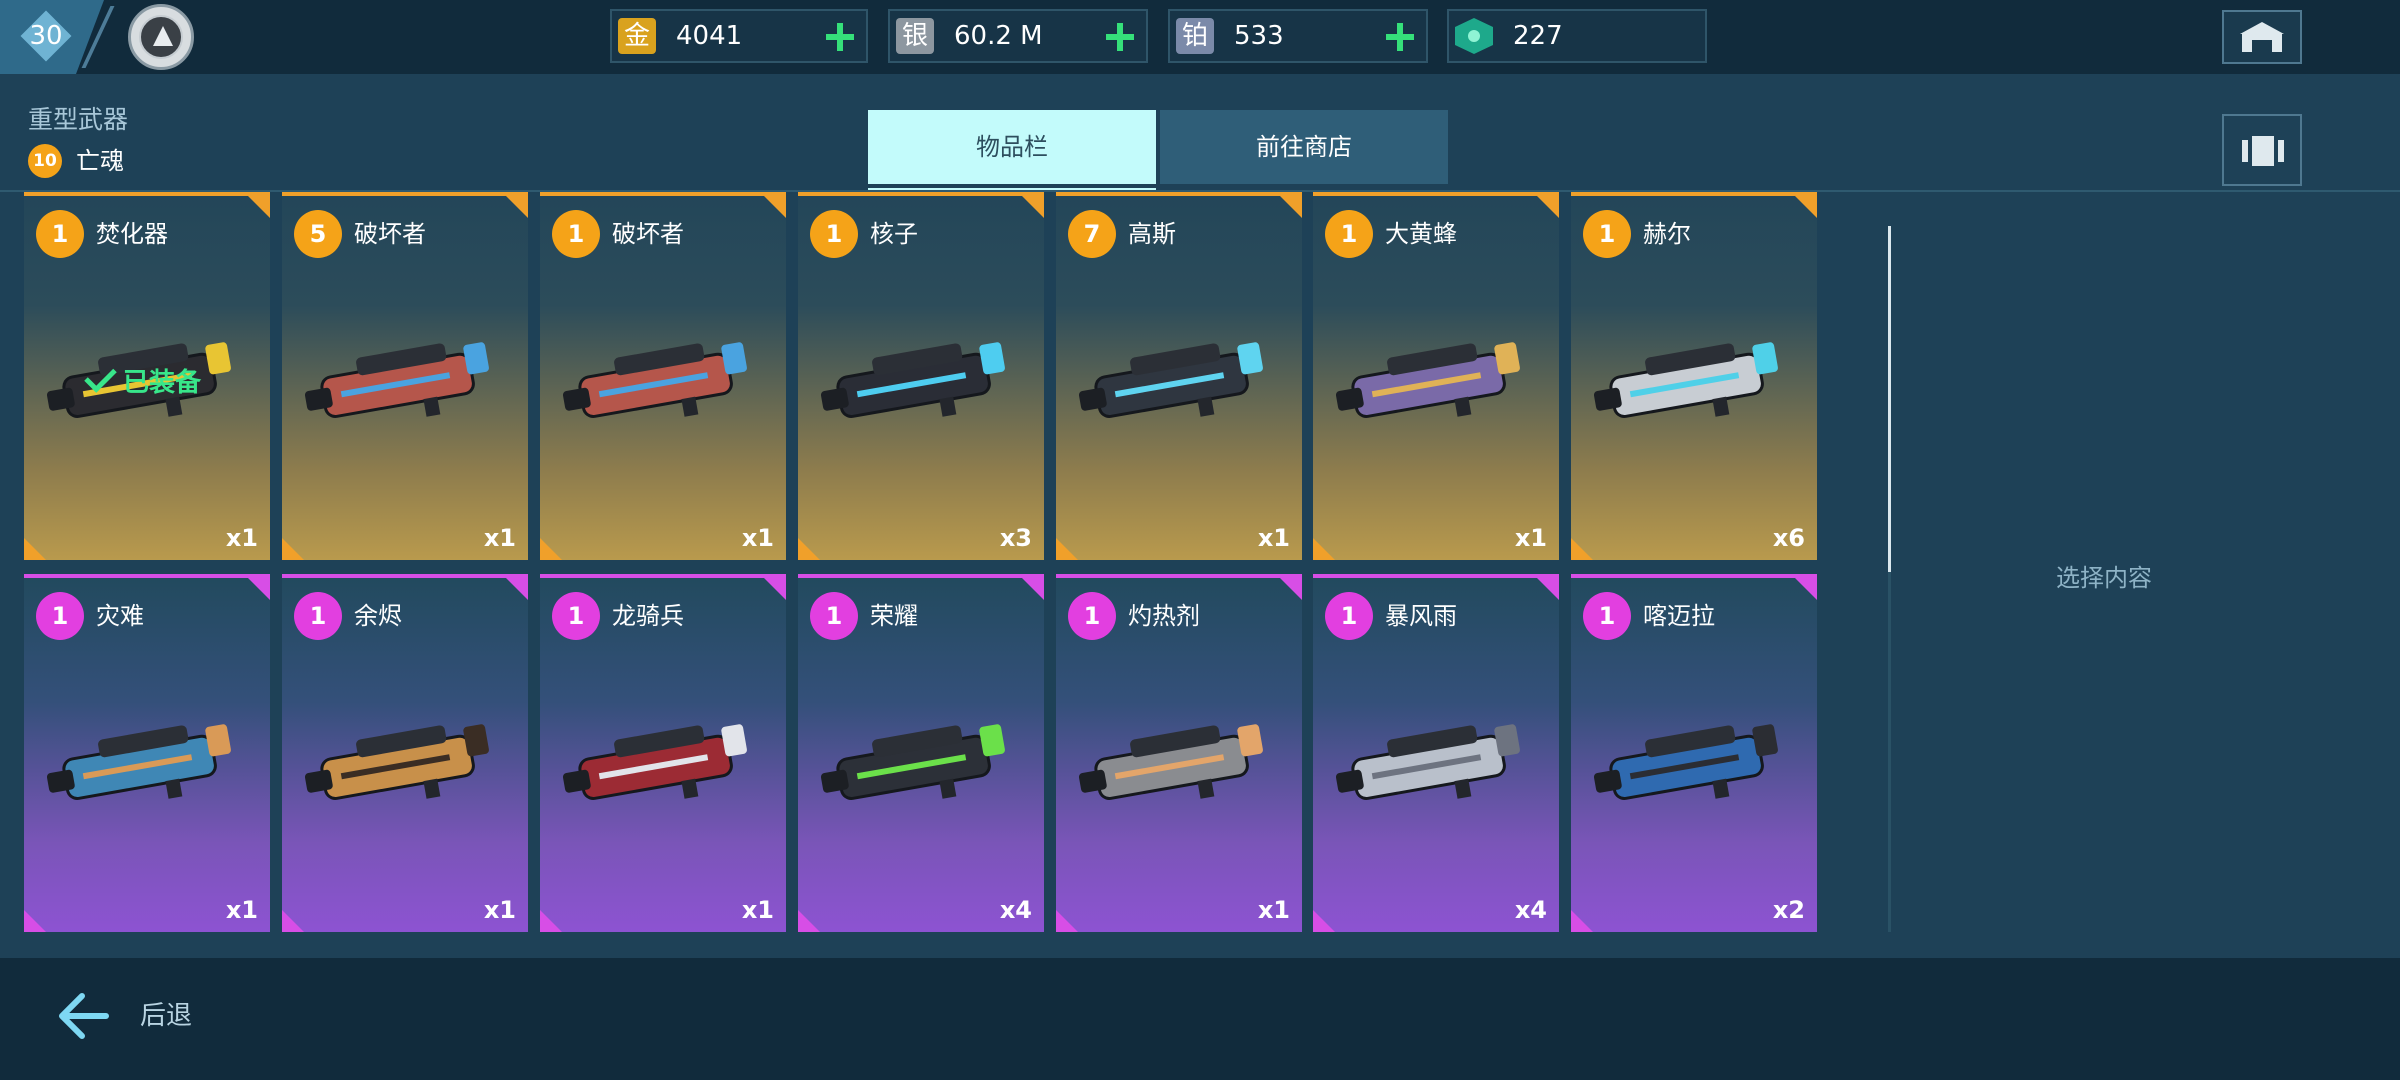 This screenshot has height=1080, width=2400. I want to click on back-button: 后退, so click(166, 1016).